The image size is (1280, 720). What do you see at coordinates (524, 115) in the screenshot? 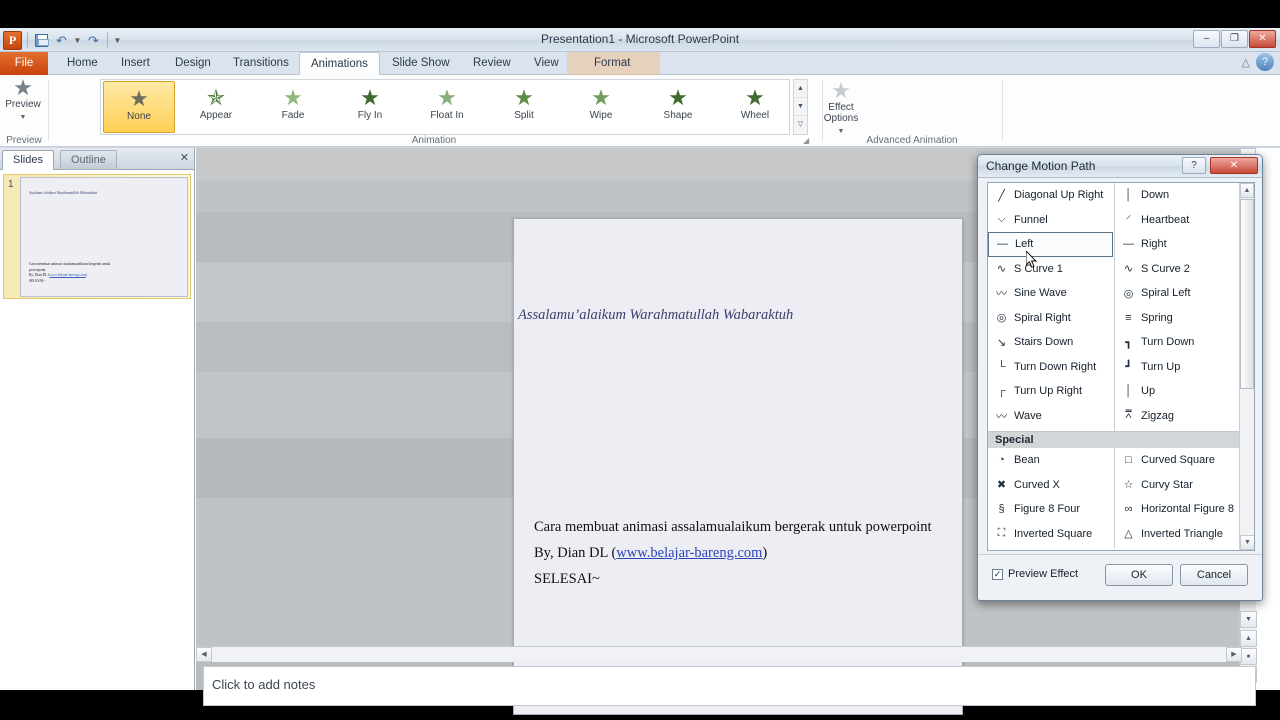
I see `animation-item-label: Split` at bounding box center [524, 115].